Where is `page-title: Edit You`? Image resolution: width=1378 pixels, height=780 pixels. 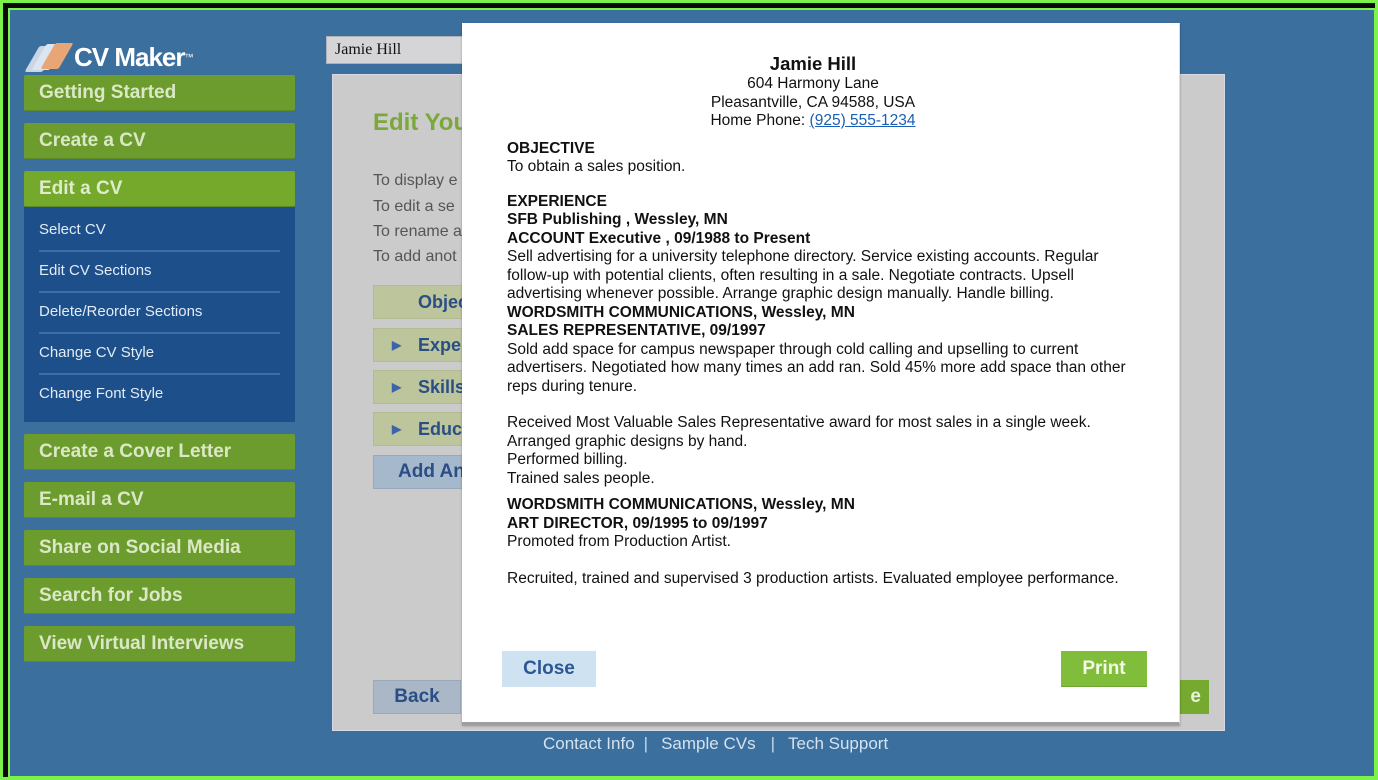
page-title: Edit You is located at coordinates (421, 122).